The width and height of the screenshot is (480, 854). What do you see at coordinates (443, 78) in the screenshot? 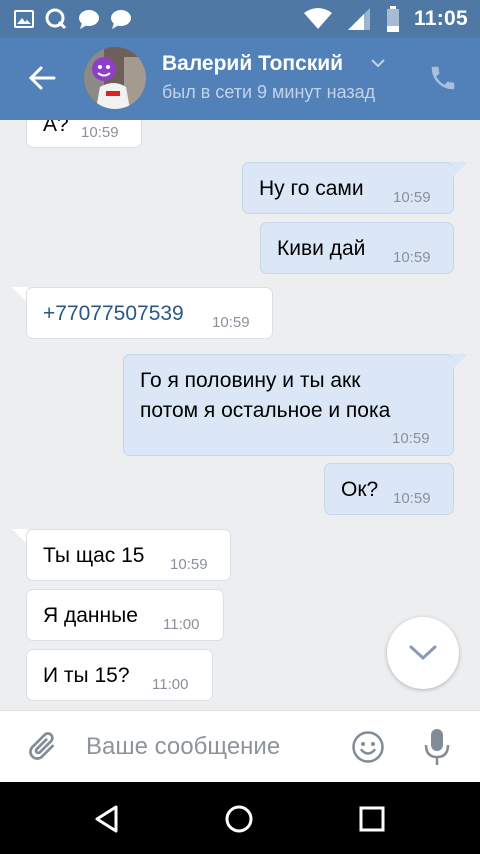
I see `phone-icon` at bounding box center [443, 78].